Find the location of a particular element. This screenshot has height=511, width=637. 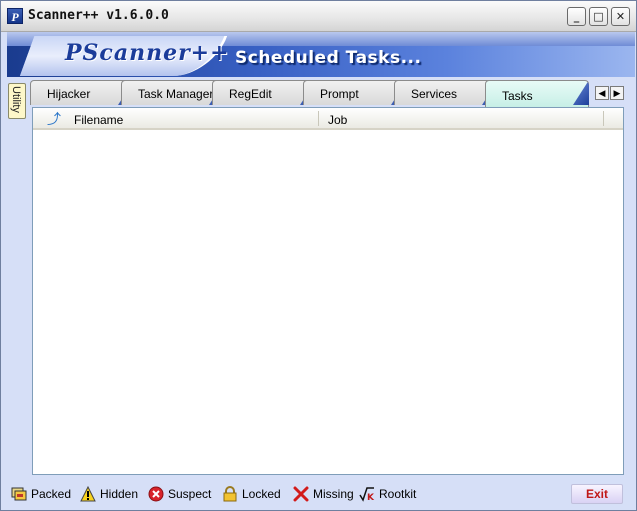

column-header-filename: Filename is located at coordinates (98, 120).